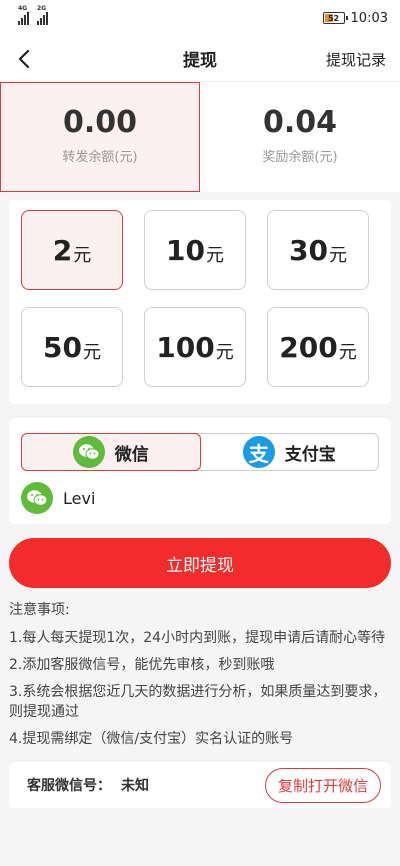 Image resolution: width=400 pixels, height=866 pixels. Describe the element at coordinates (308, 347) in the screenshot. I see `amount-value: 200` at that location.